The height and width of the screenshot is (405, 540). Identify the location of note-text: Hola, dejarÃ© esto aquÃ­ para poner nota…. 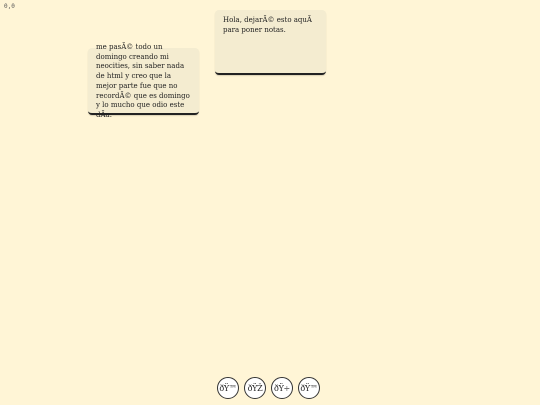
(270, 25).